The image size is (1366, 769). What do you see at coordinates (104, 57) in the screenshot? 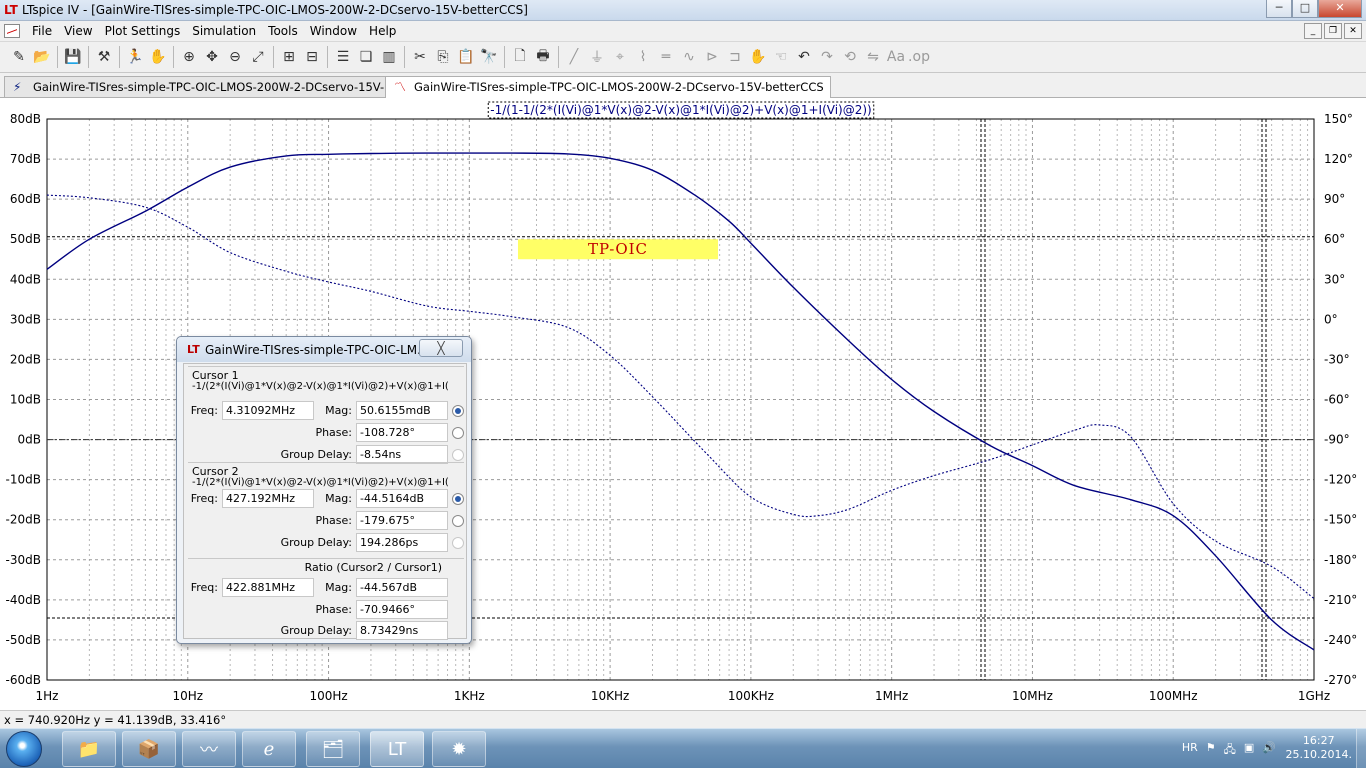
I see `control-panel-icon: ⚒` at bounding box center [104, 57].